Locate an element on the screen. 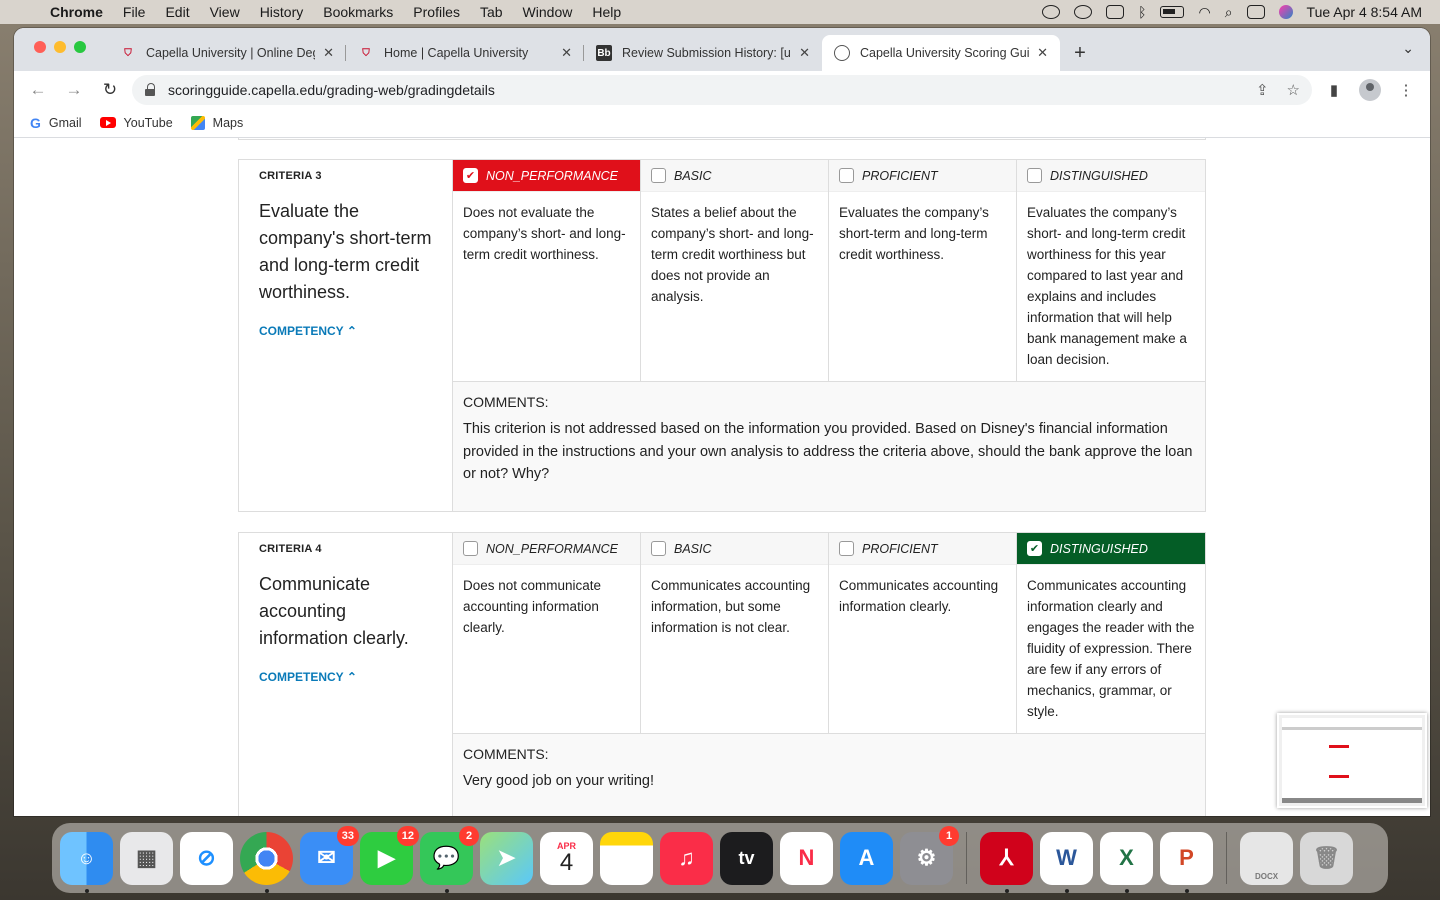 This screenshot has width=1440, height=900. dock-chrome-icon is located at coordinates (266, 862).